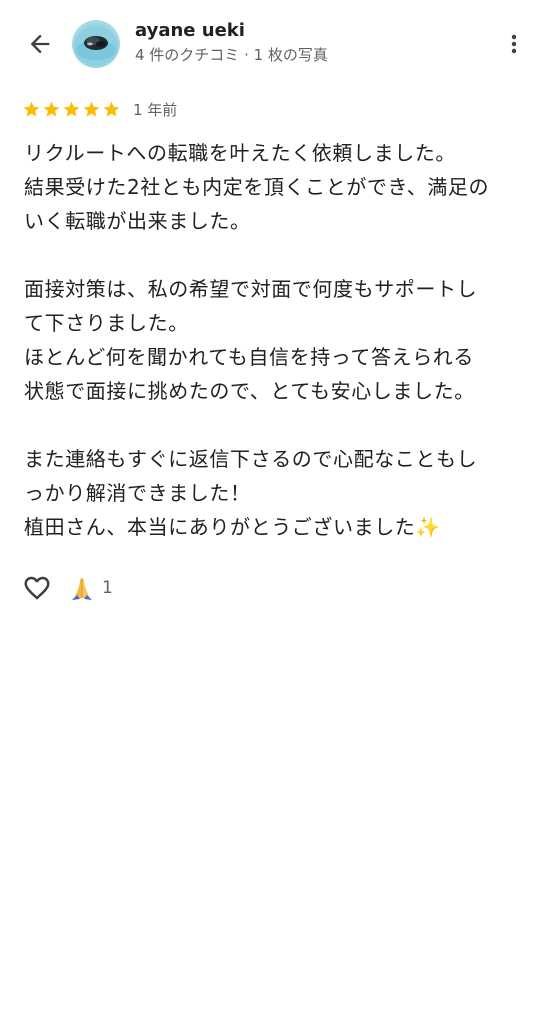 This screenshot has width=553, height=1034. What do you see at coordinates (231, 55) in the screenshot?
I see `user-meta: 4 件のクチコミ · 1 枚の写真` at bounding box center [231, 55].